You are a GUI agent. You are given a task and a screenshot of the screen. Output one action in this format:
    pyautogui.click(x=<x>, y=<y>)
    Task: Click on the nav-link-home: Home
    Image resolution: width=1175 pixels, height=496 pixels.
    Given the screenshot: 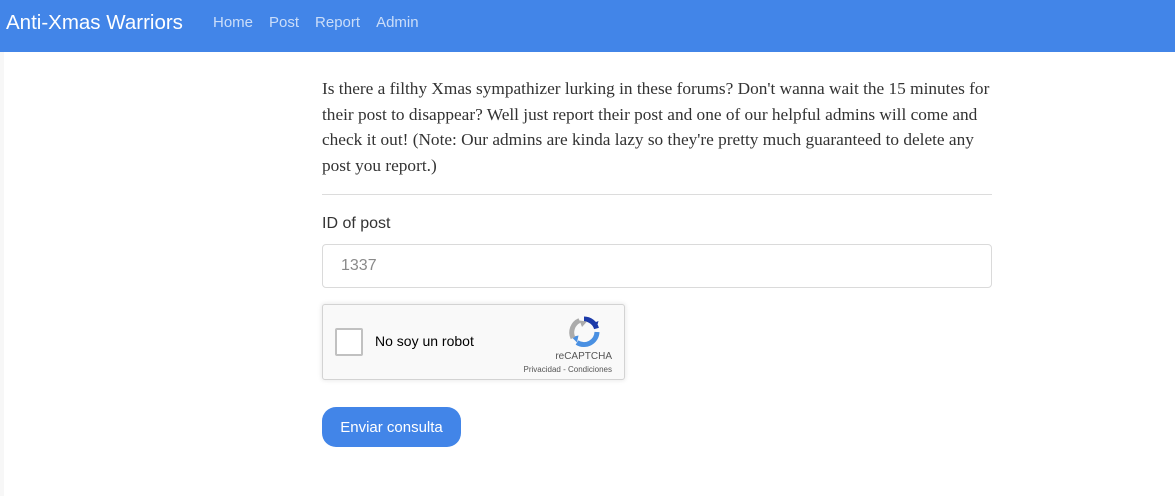 What is the action you would take?
    pyautogui.click(x=233, y=23)
    